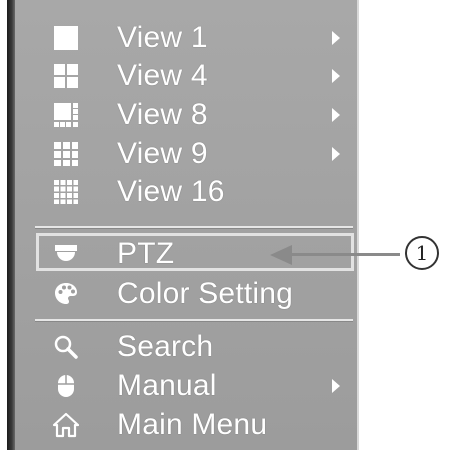  What do you see at coordinates (66, 192) in the screenshot?
I see `grid-4x4-icon` at bounding box center [66, 192].